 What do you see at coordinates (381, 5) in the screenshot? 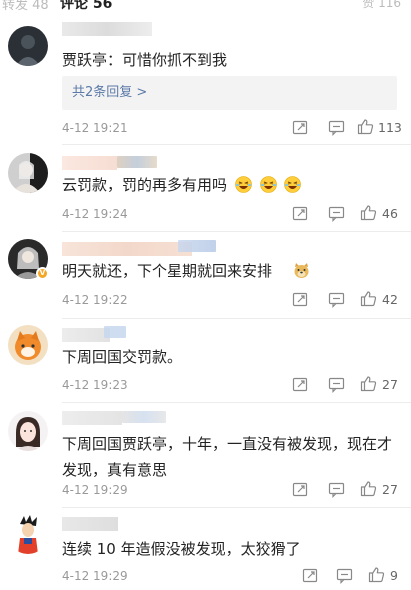
I see `tab-likes: 赞 116` at bounding box center [381, 5].